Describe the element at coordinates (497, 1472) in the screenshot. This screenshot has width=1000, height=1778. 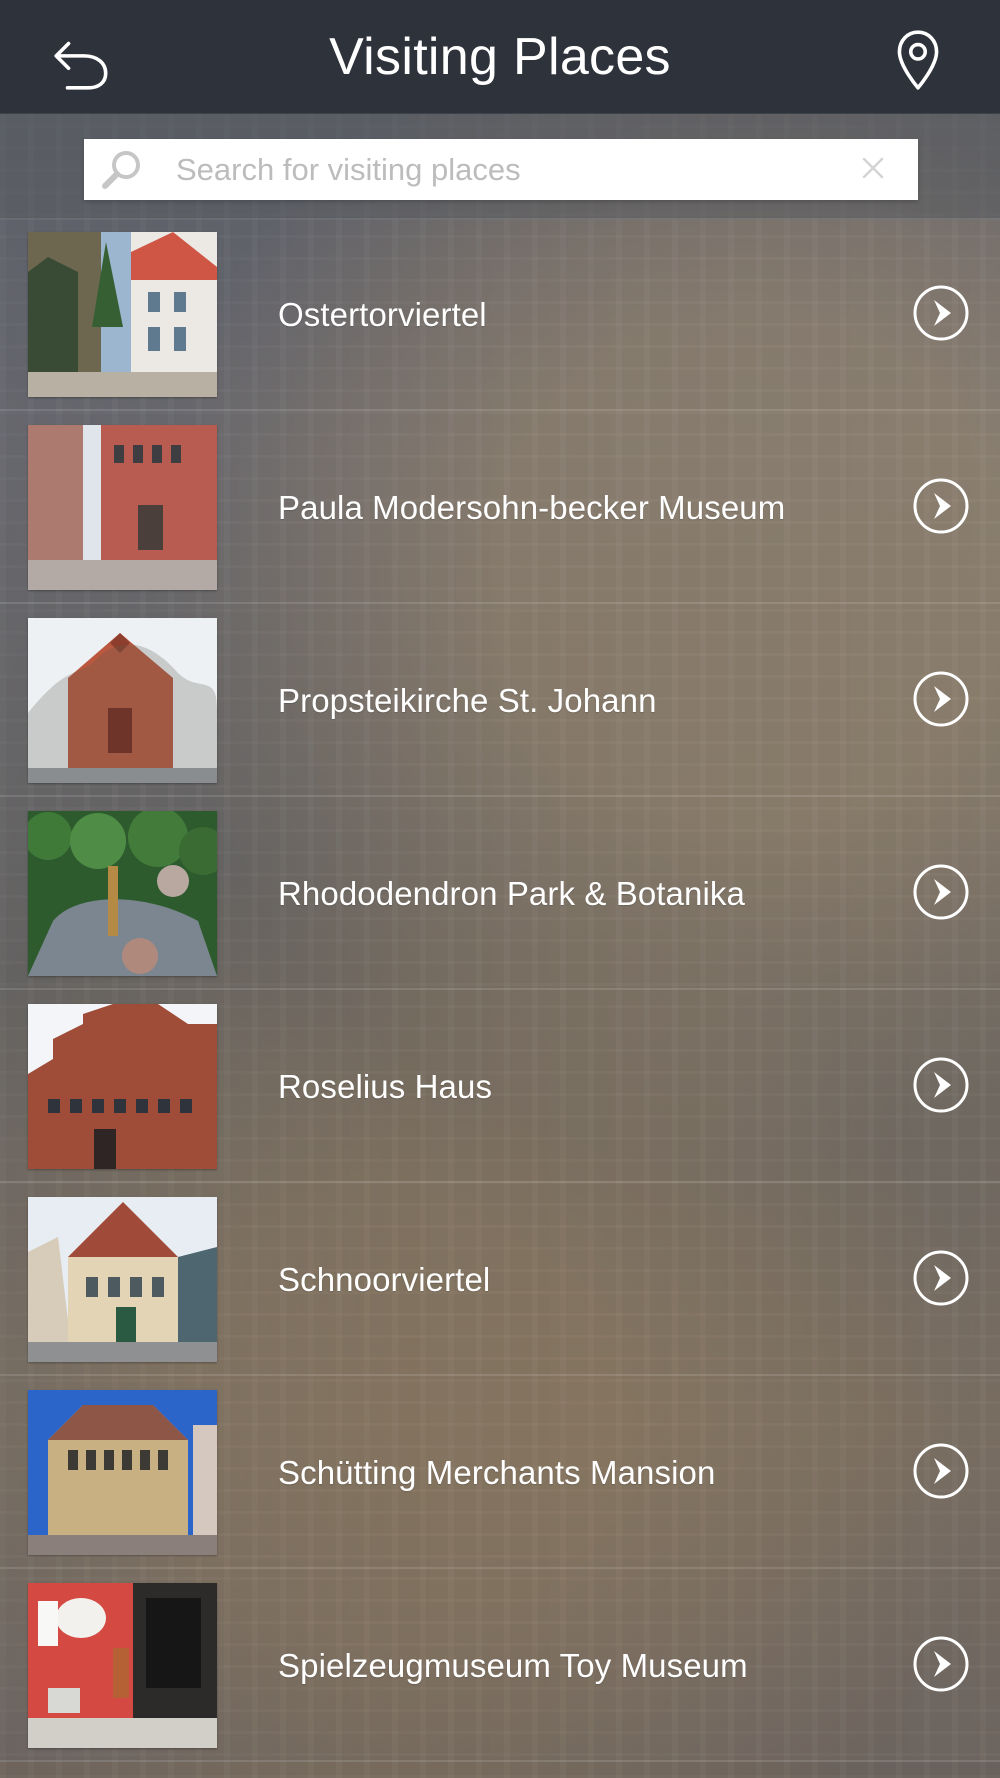
I see `place-name: Schütting Merchants Mansion` at that location.